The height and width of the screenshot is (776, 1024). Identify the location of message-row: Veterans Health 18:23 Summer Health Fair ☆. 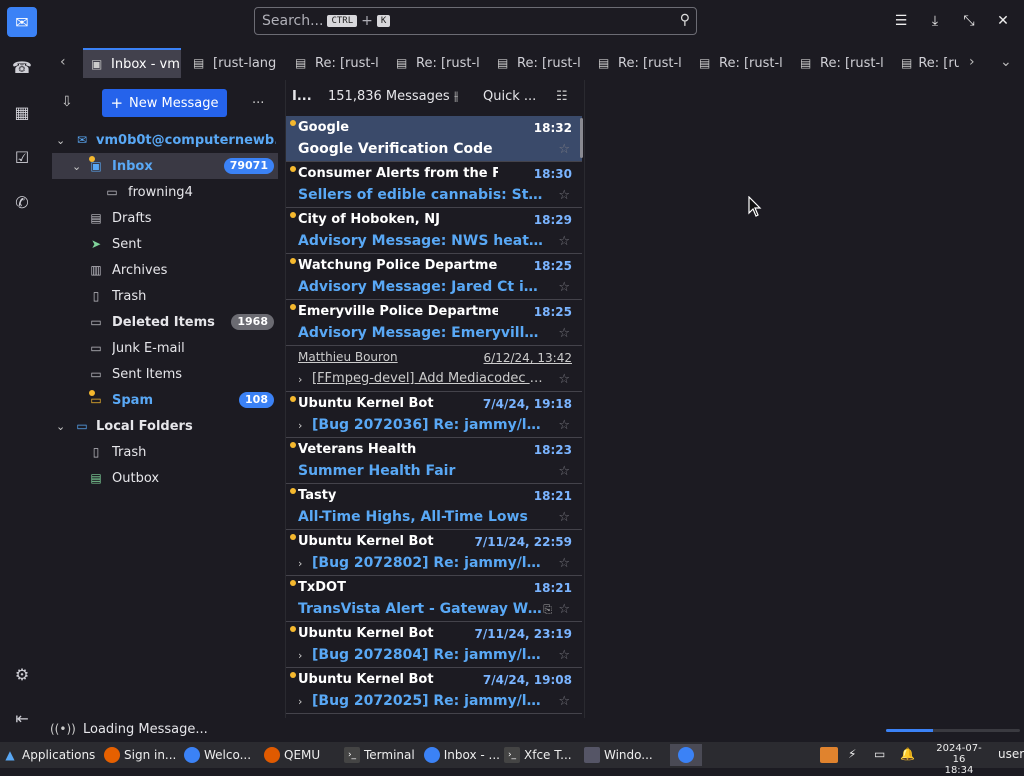
(434, 461).